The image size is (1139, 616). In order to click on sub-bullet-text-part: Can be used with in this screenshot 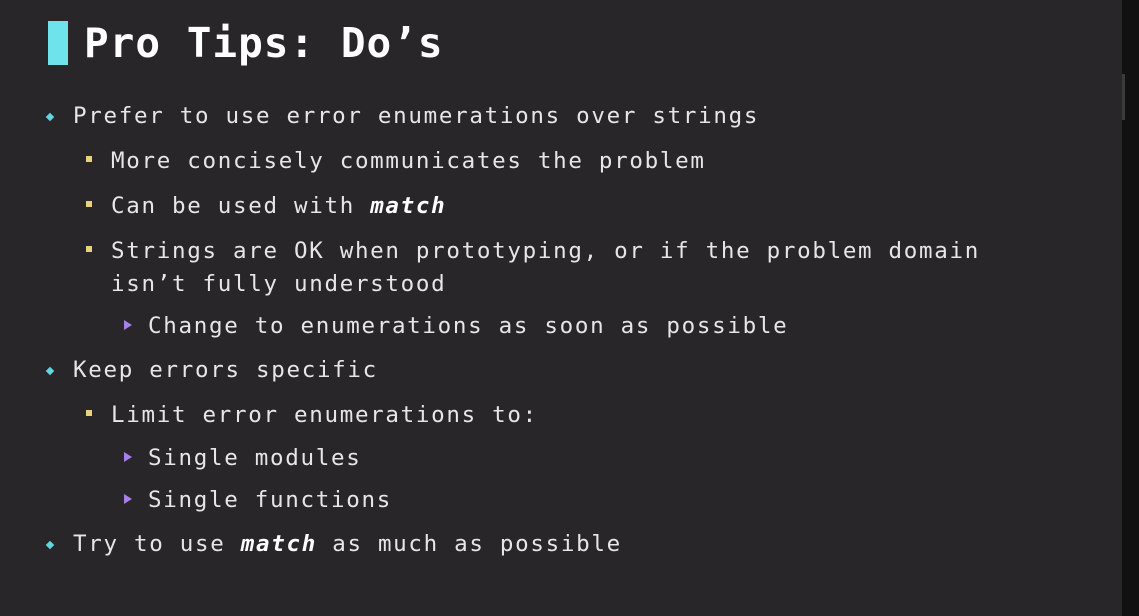, I will do `click(241, 206)`.